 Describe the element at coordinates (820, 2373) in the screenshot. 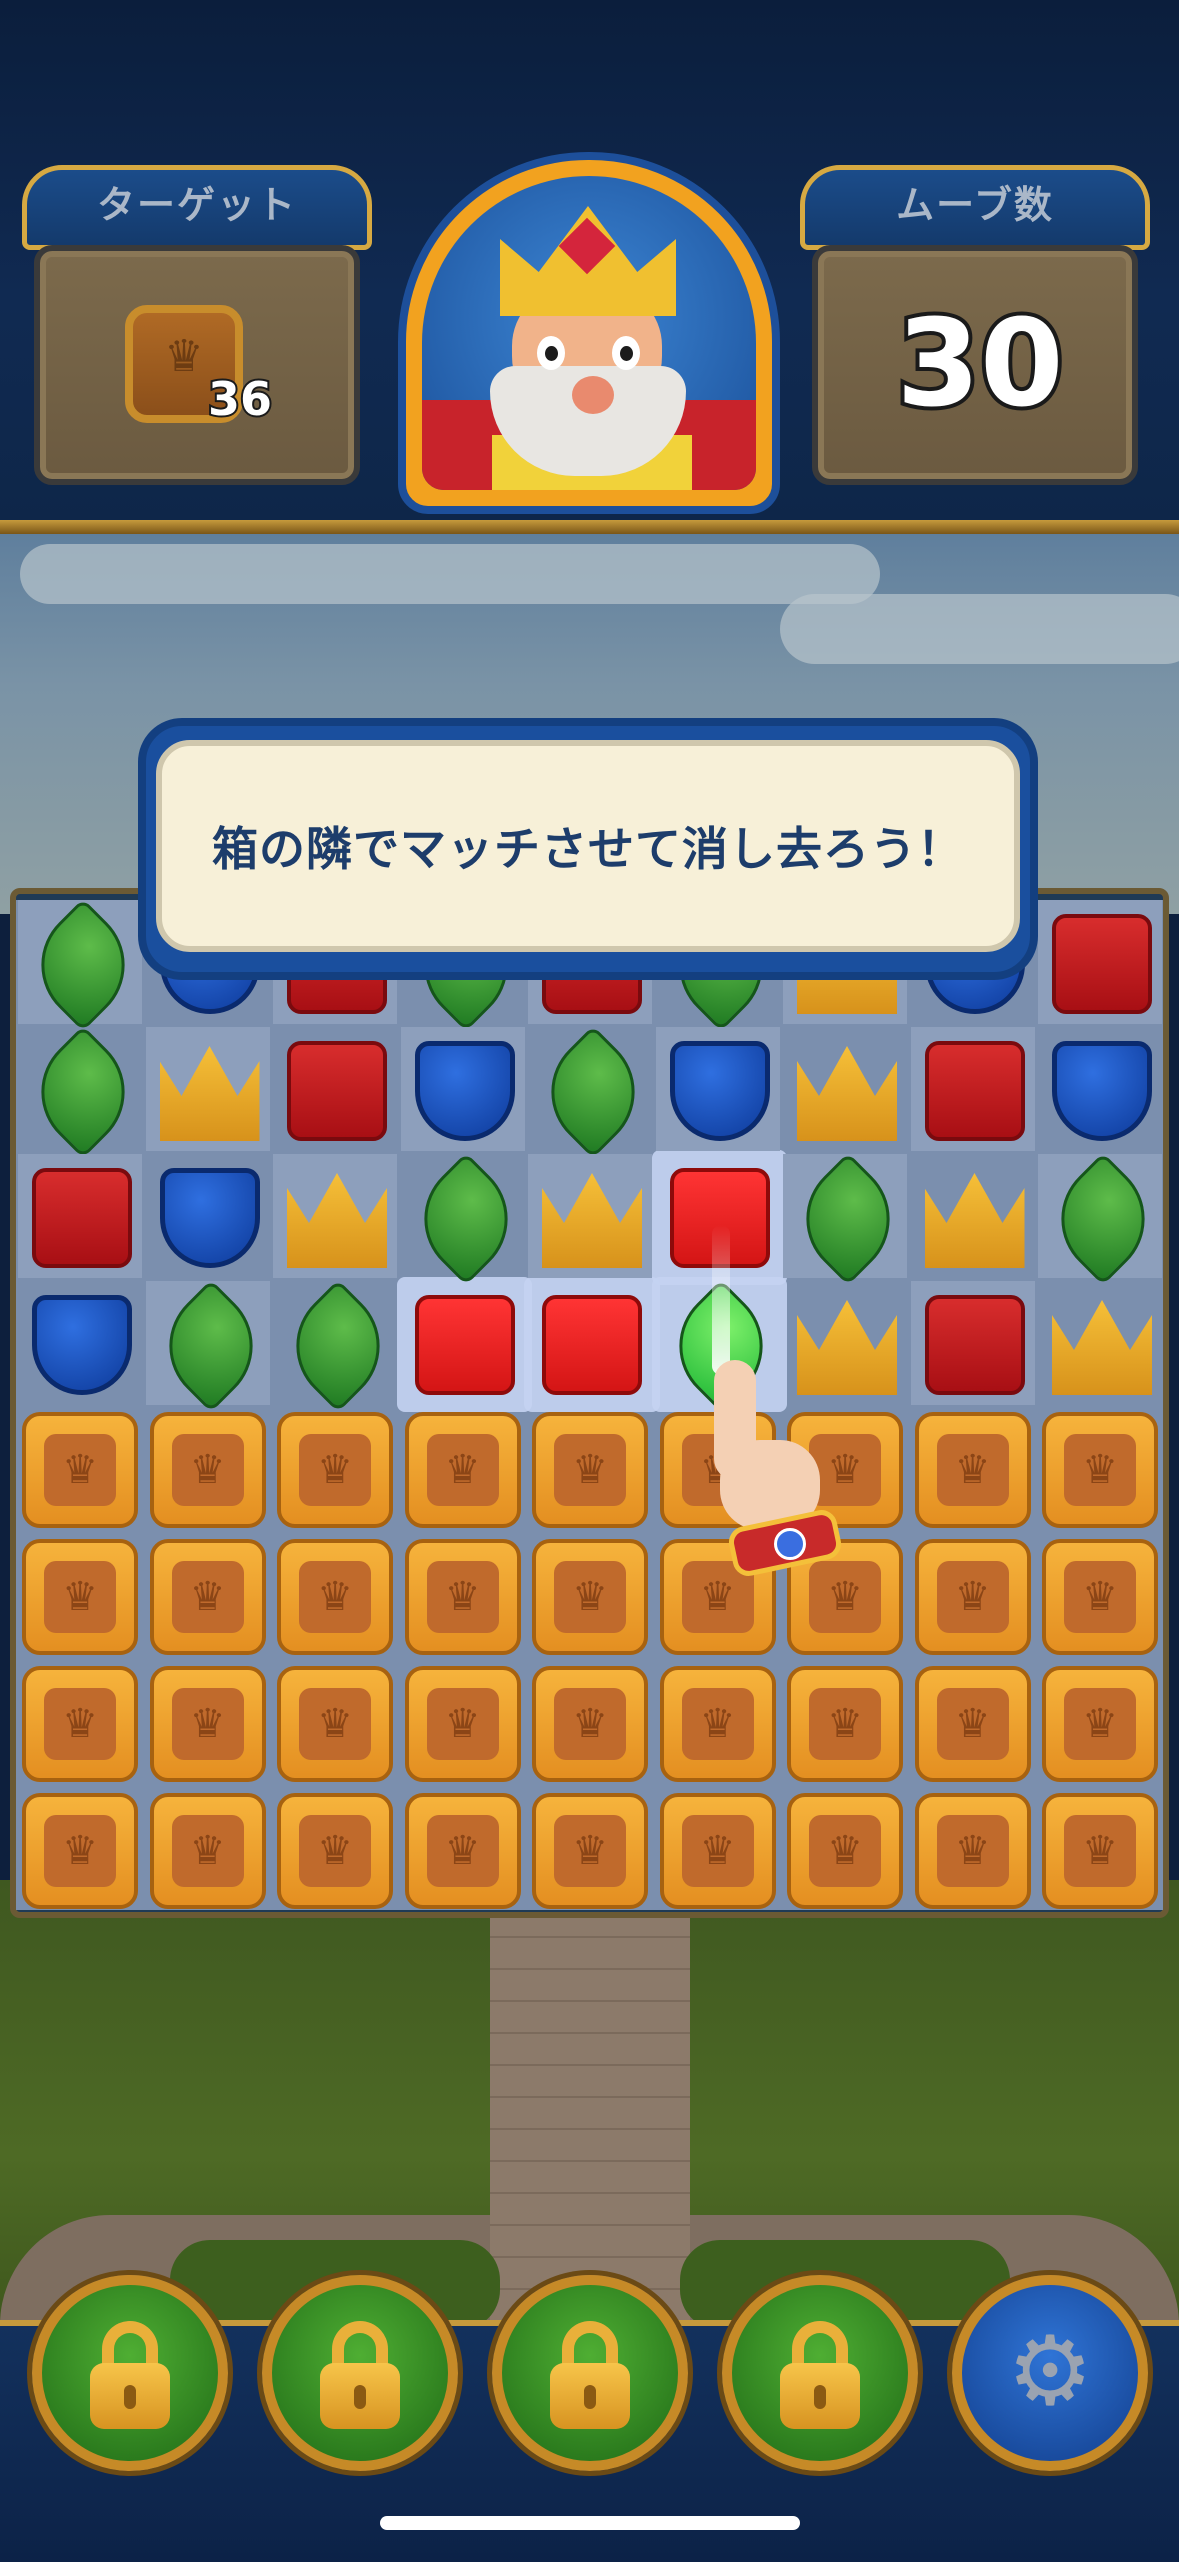

I see `booster-4-button` at that location.